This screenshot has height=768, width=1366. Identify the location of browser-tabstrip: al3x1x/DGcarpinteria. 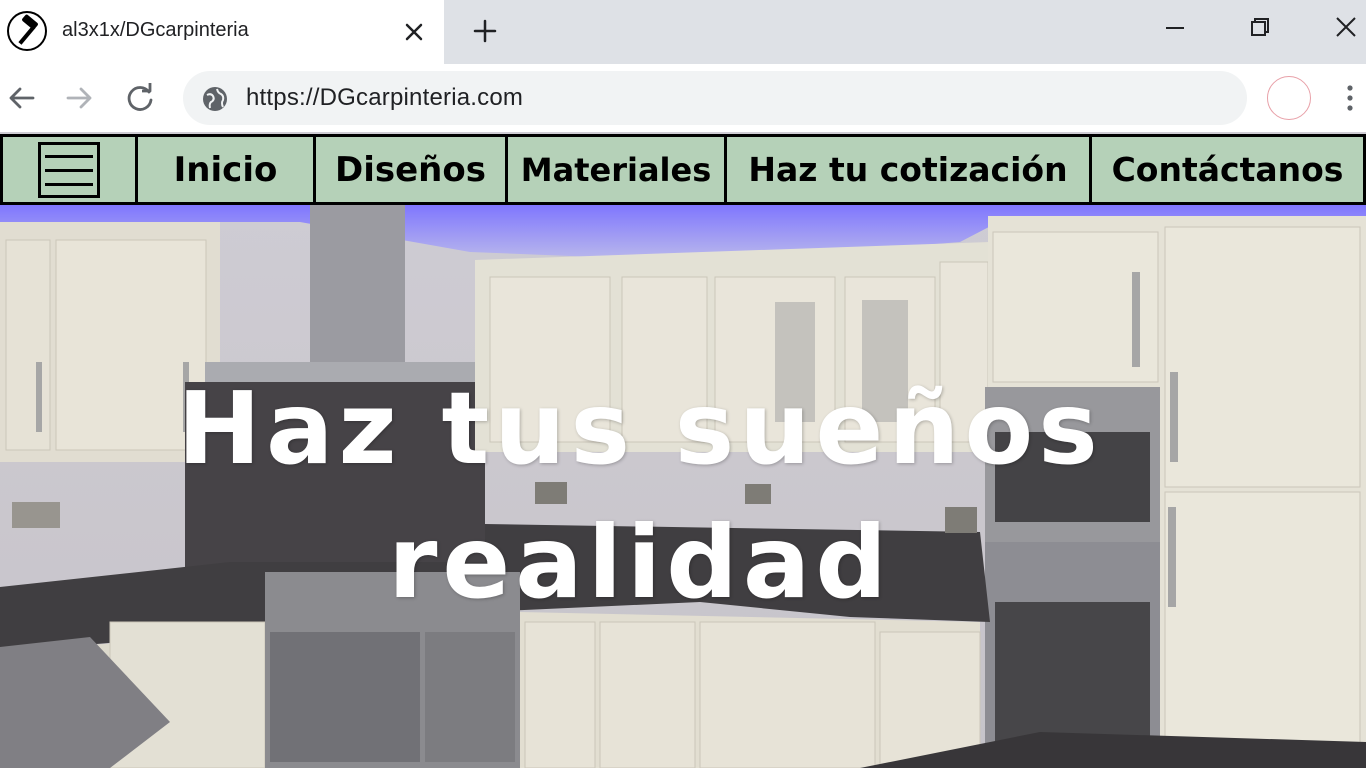
(683, 32).